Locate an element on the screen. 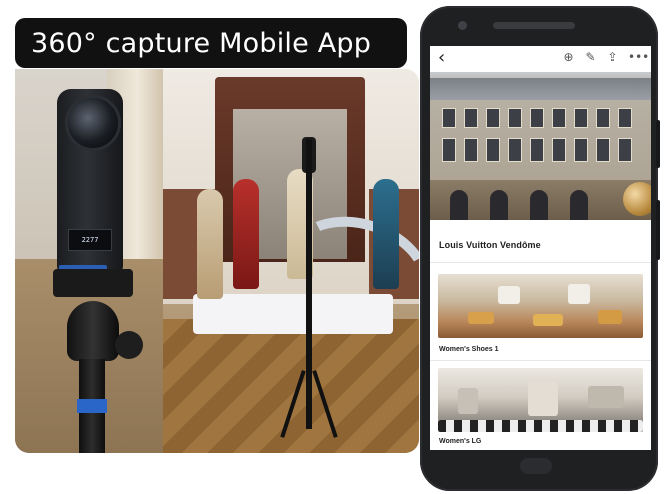 Image resolution: width=670 pixels, height=494 pixels. tripod-knob is located at coordinates (129, 345).